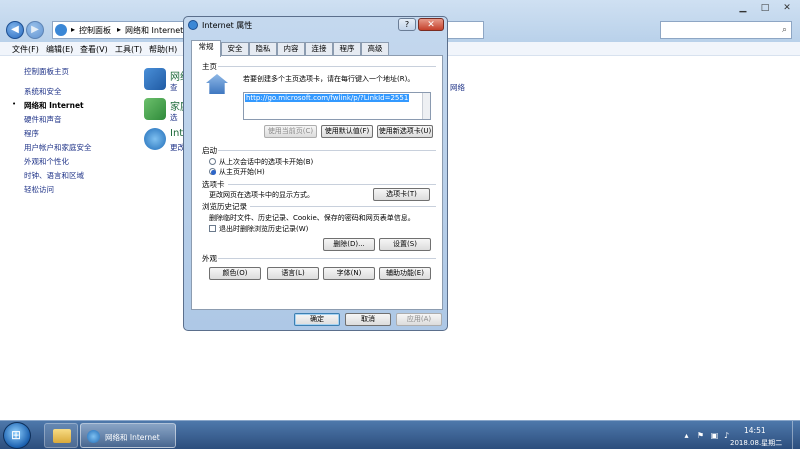 This screenshot has height=450, width=800. What do you see at coordinates (235, 49) in the screenshot?
I see `tab-security: 安全` at bounding box center [235, 49].